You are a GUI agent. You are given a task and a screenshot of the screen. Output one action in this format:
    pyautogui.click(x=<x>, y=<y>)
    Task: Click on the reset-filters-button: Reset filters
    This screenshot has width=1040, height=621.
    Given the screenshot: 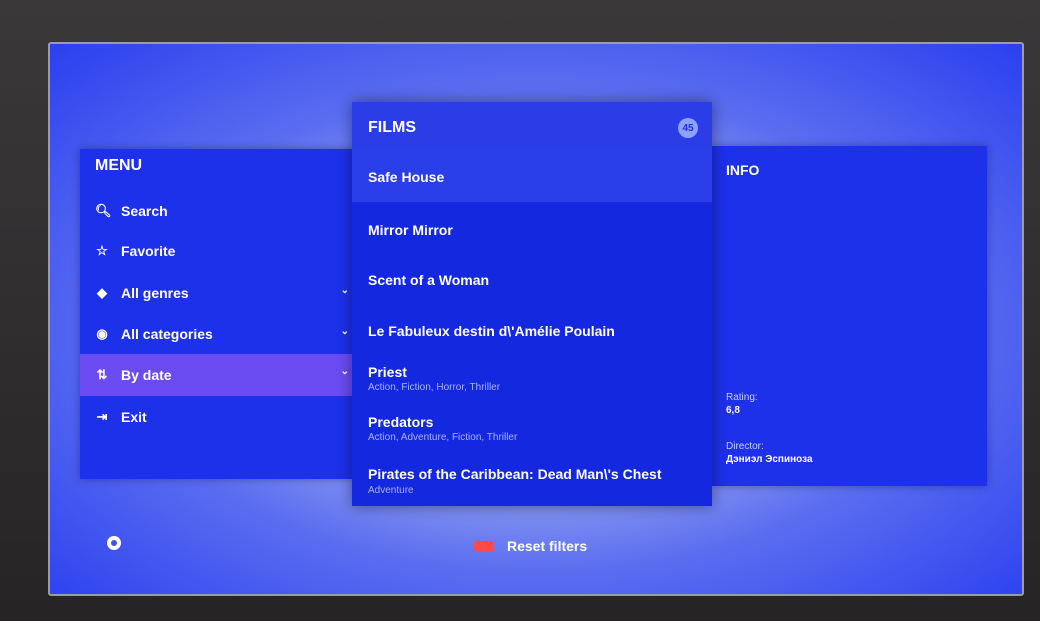 What is the action you would take?
    pyautogui.click(x=530, y=546)
    